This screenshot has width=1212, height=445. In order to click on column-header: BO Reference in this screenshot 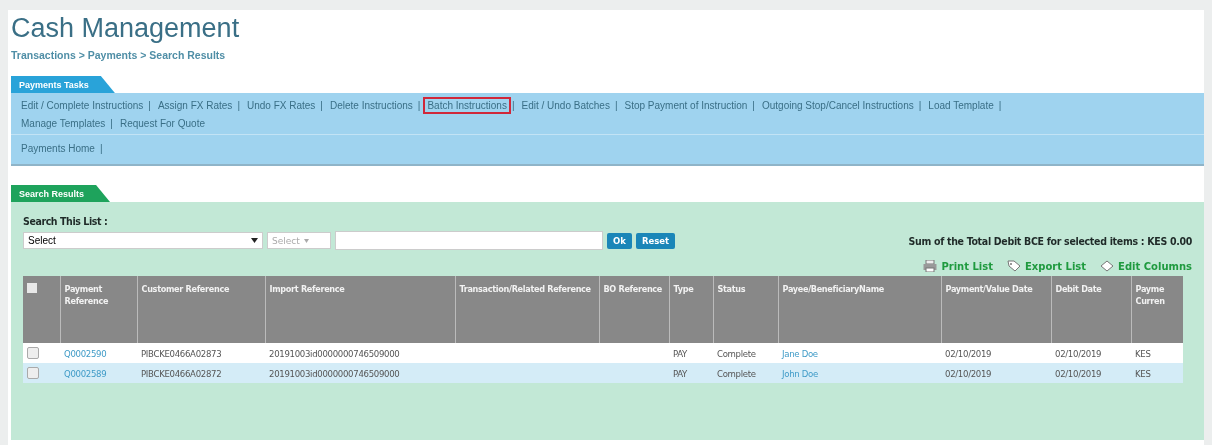, I will do `click(634, 309)`.